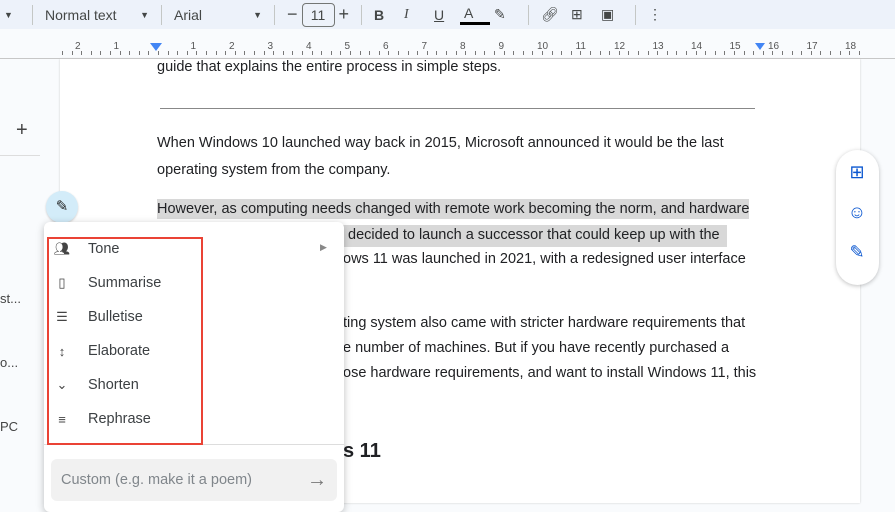 The width and height of the screenshot is (895, 512). What do you see at coordinates (323, 247) in the screenshot?
I see `submenu-arrow-icon: ▶` at bounding box center [323, 247].